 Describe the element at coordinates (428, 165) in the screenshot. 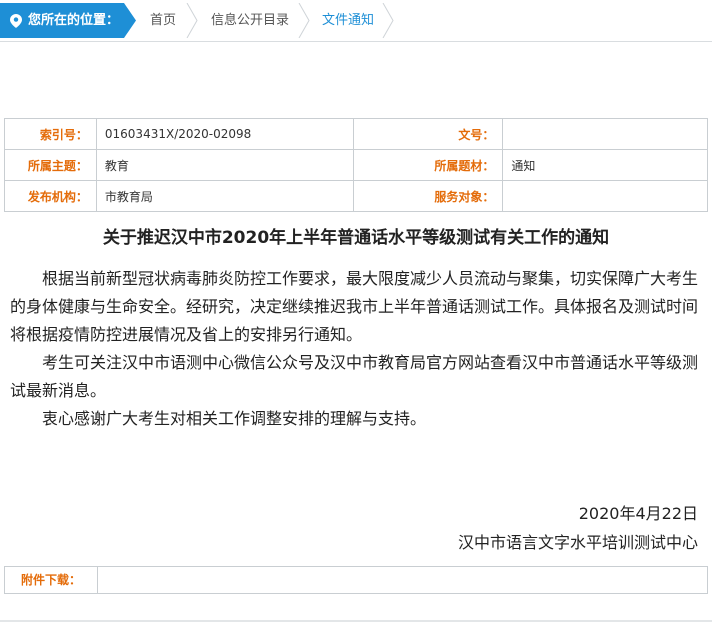

I see `category-label: 所属题材：` at that location.